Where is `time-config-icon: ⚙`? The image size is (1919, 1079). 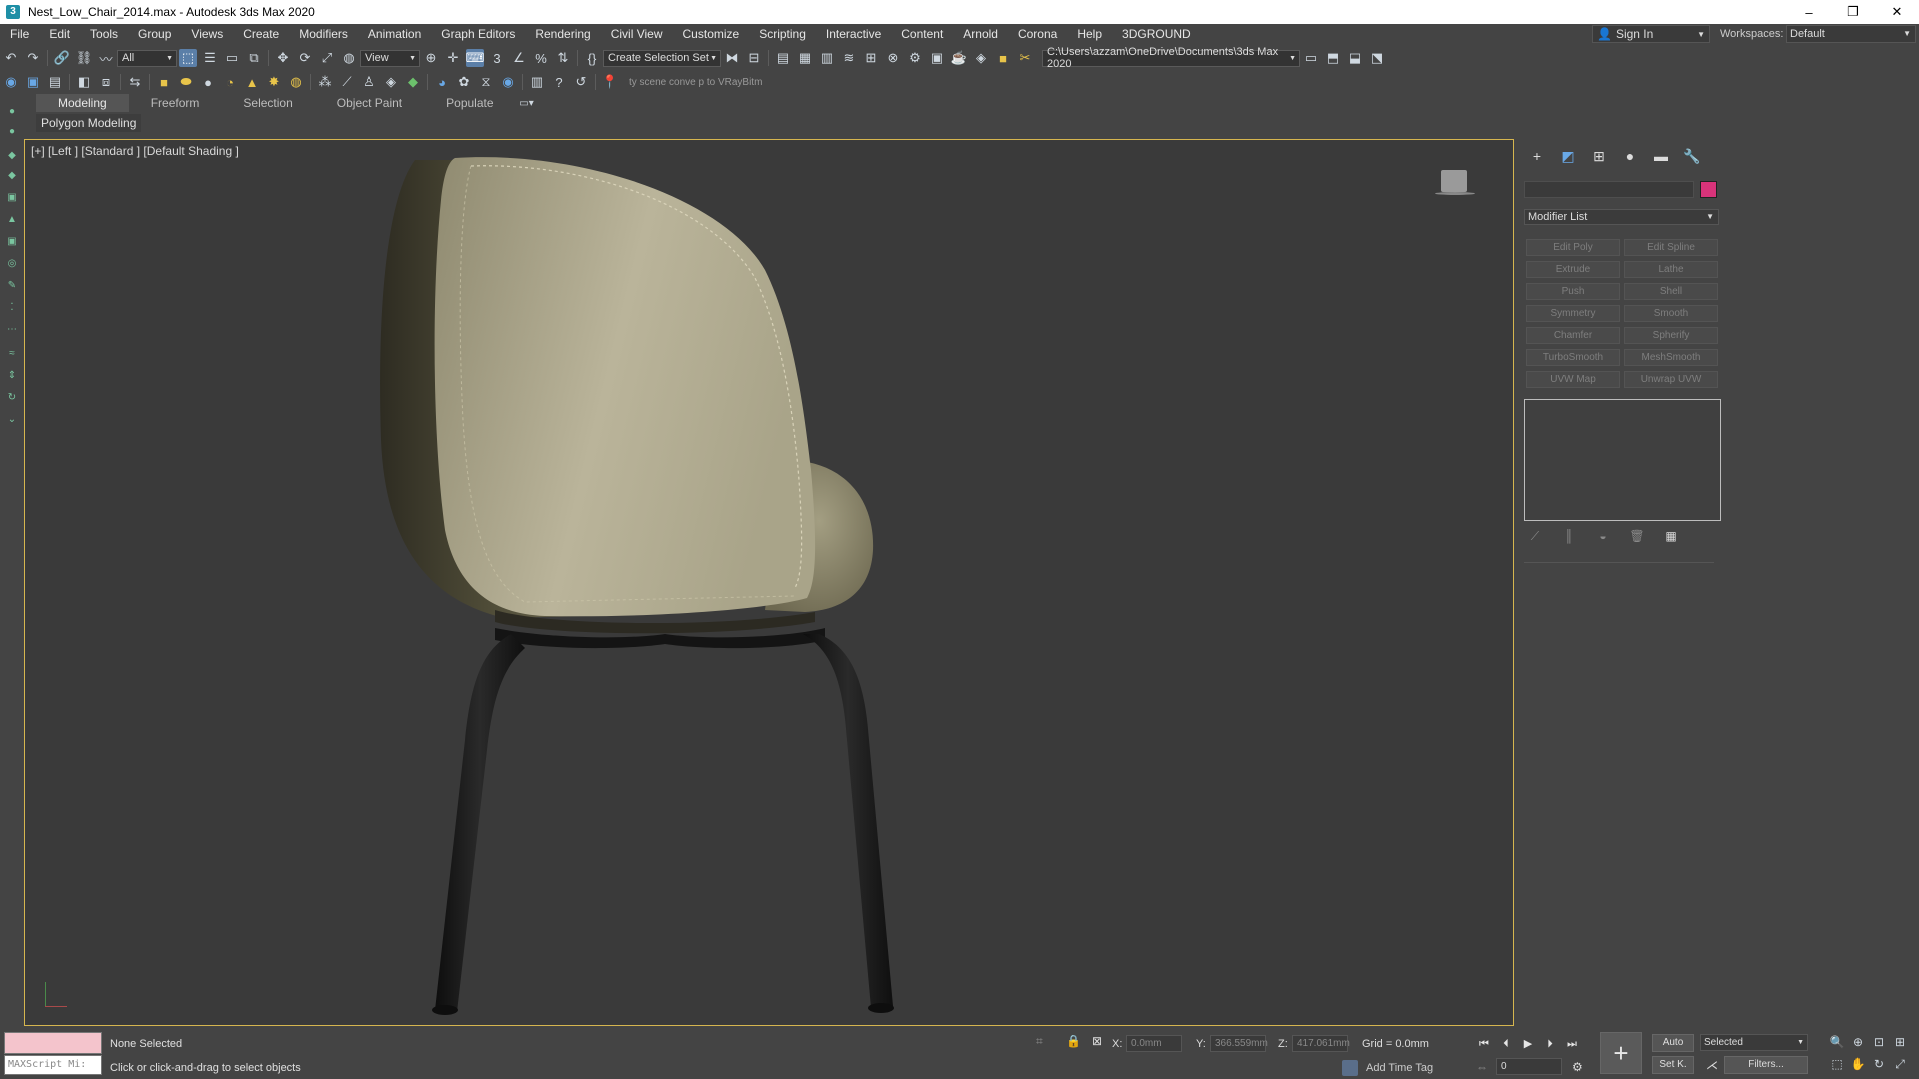
time-config-icon: ⚙ is located at coordinates (1577, 1067).